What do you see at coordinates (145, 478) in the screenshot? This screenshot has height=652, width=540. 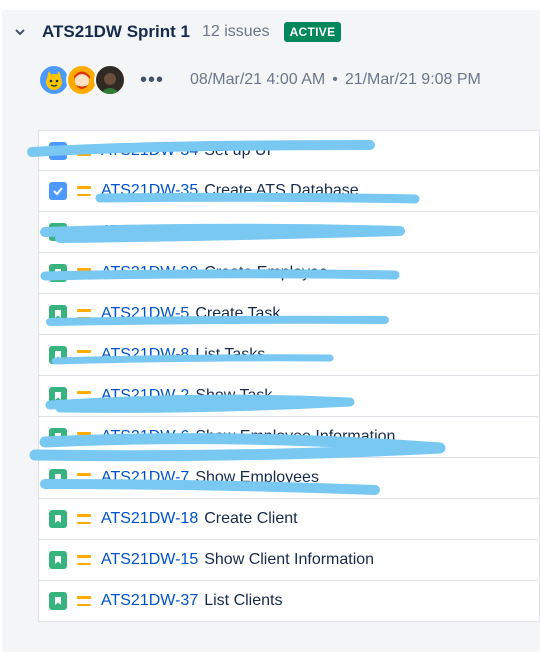 I see `issue-key: ATS21DW-7` at bounding box center [145, 478].